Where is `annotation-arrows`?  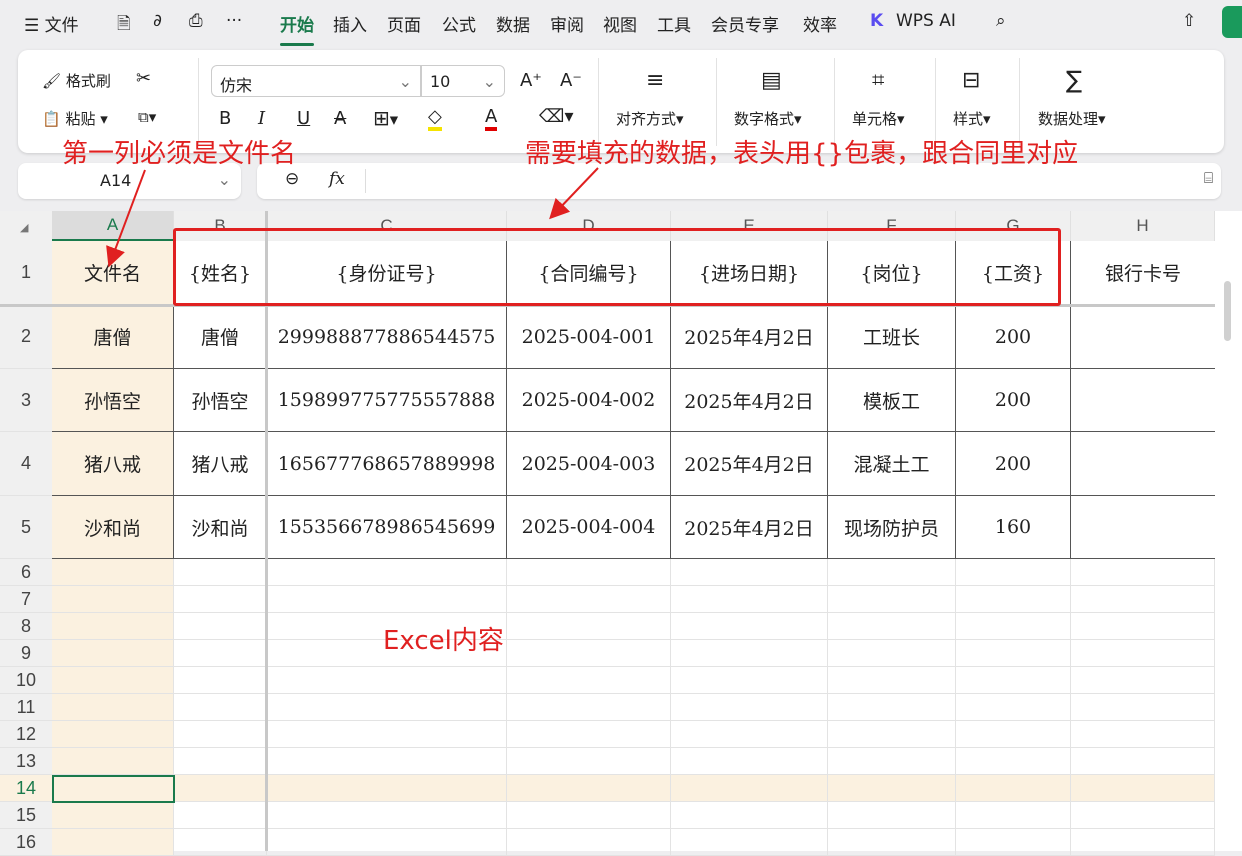
annotation-arrows is located at coordinates (352, 217).